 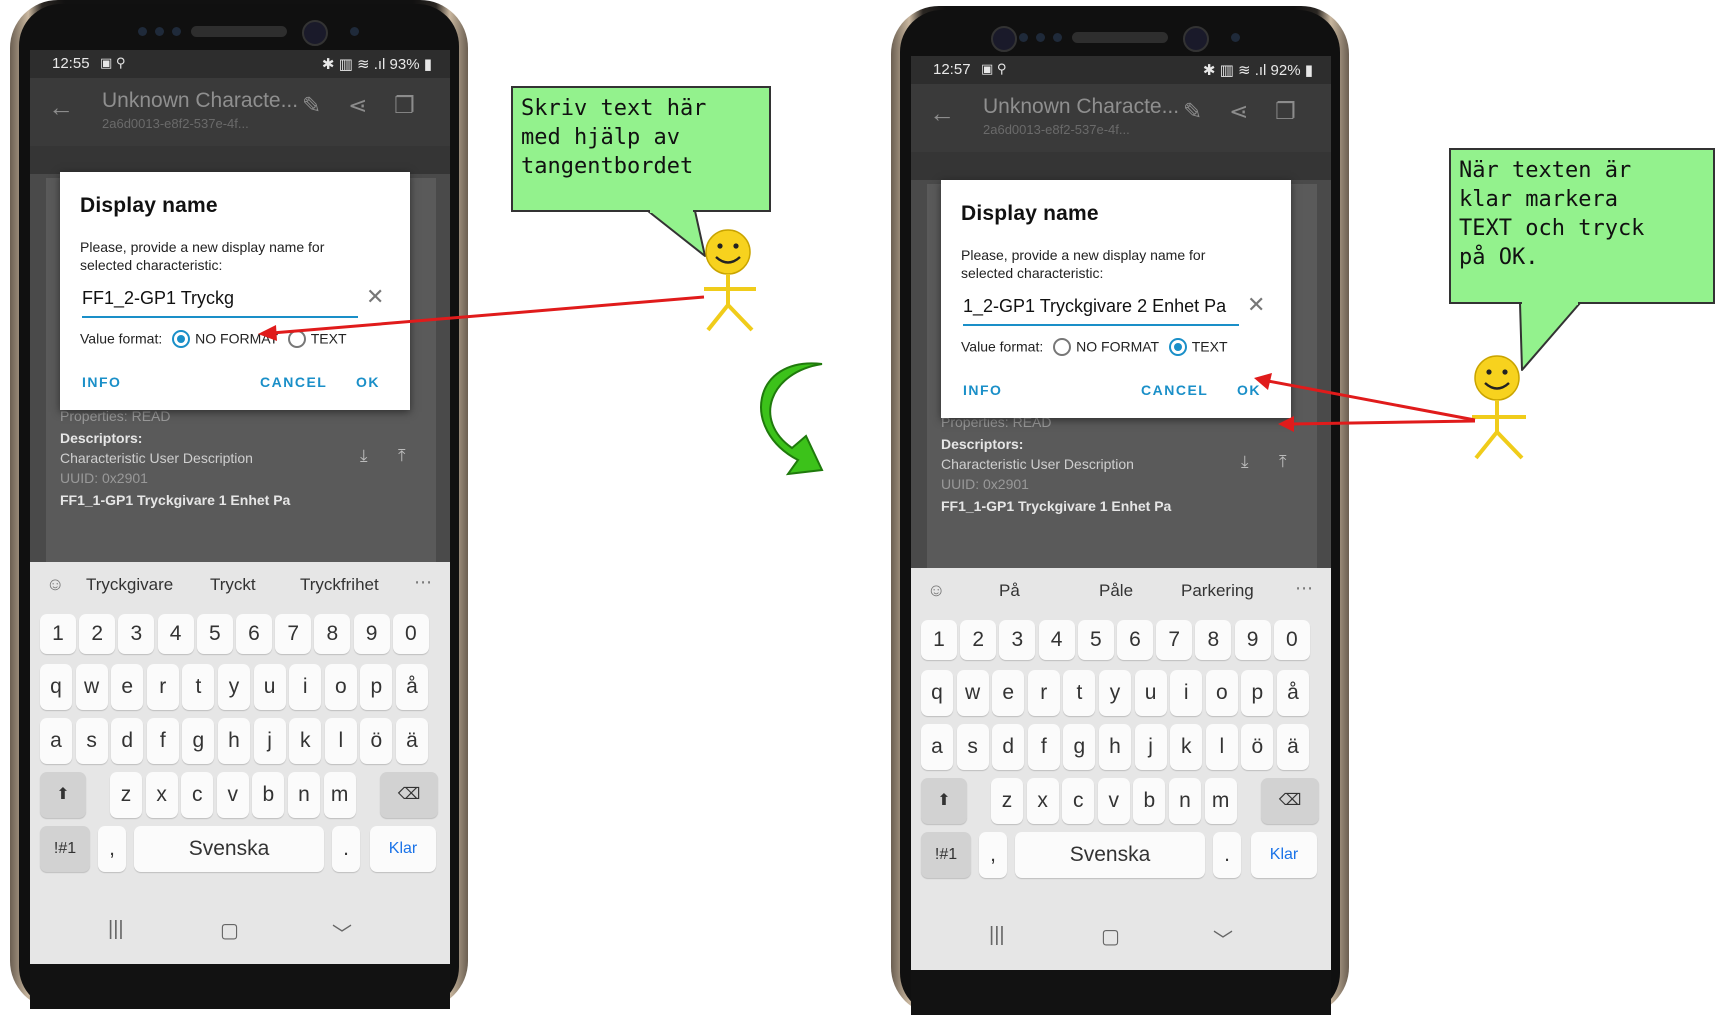 What do you see at coordinates (792, 419) in the screenshot?
I see `flow-arrow-icon` at bounding box center [792, 419].